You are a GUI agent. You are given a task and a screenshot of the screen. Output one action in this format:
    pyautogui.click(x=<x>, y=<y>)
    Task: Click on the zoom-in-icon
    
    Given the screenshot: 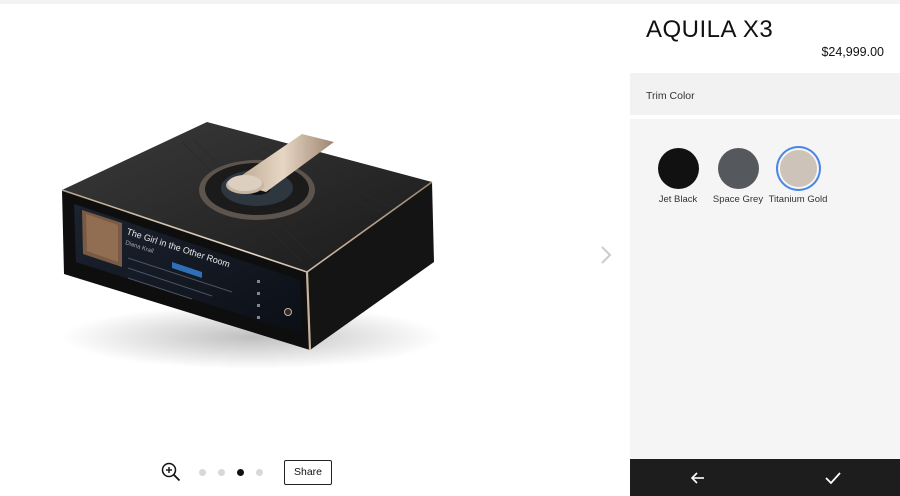 What is the action you would take?
    pyautogui.click(x=171, y=472)
    